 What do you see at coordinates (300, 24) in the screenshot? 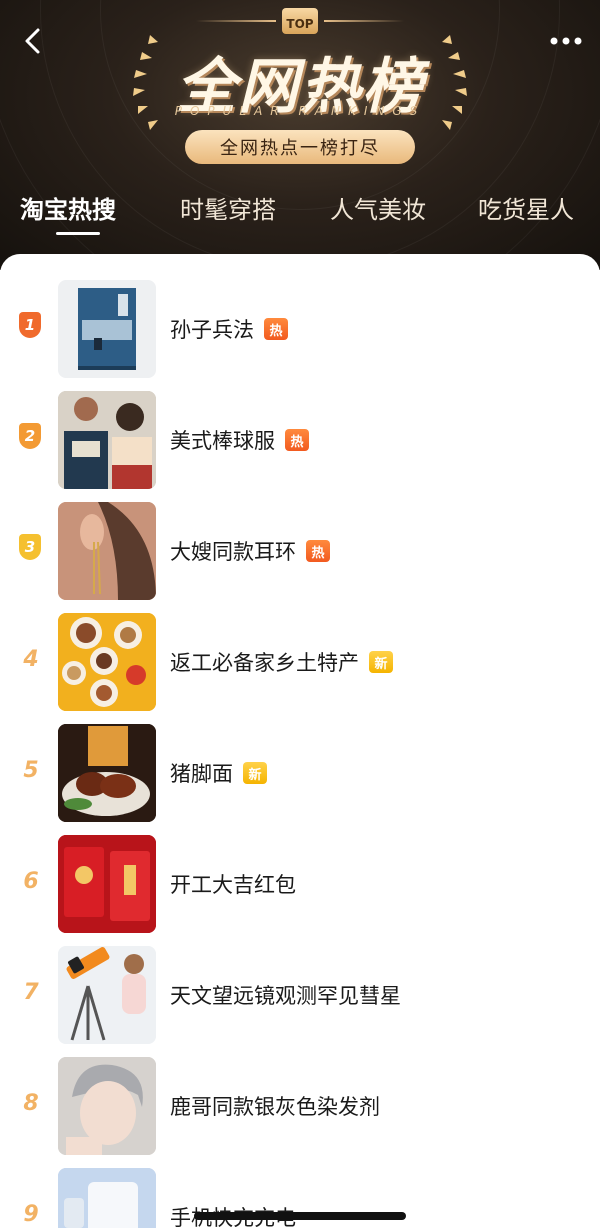
I see `top-badge-label: TOP` at bounding box center [300, 24].